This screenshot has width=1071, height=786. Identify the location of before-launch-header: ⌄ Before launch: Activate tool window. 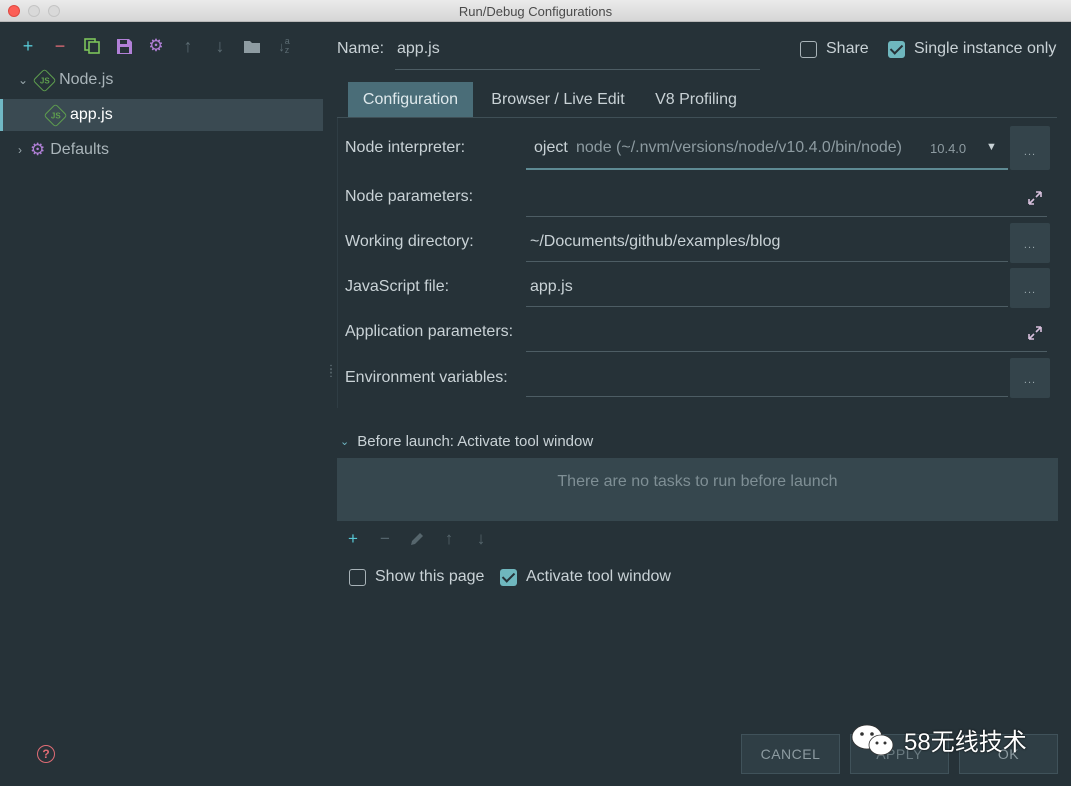
(466, 441).